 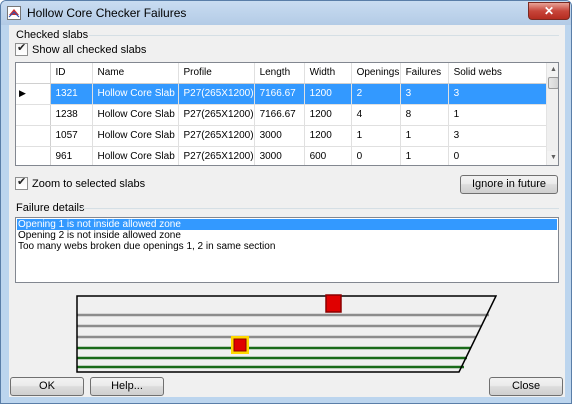 I want to click on zoom-checkbox: ✔, so click(x=21, y=183).